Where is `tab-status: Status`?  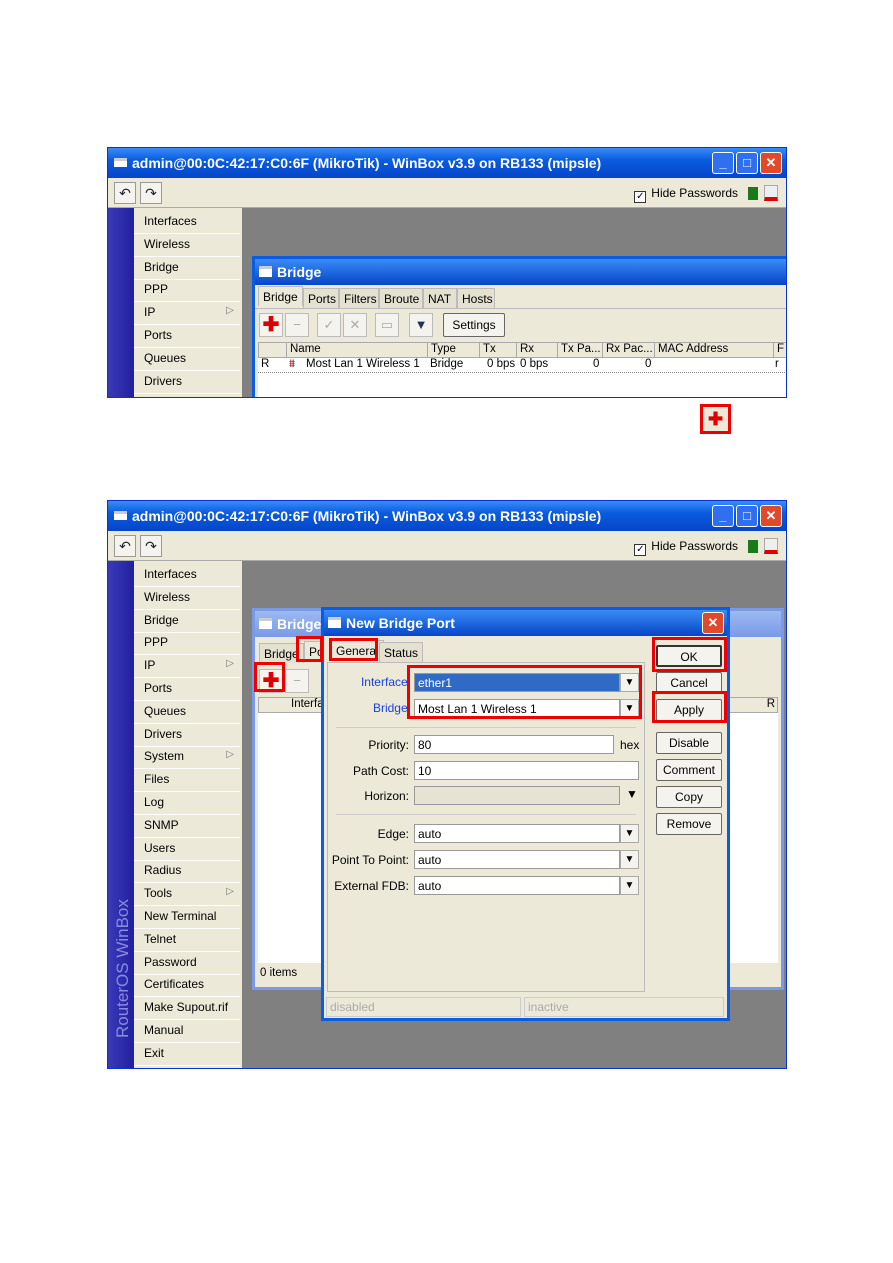 tab-status: Status is located at coordinates (401, 652).